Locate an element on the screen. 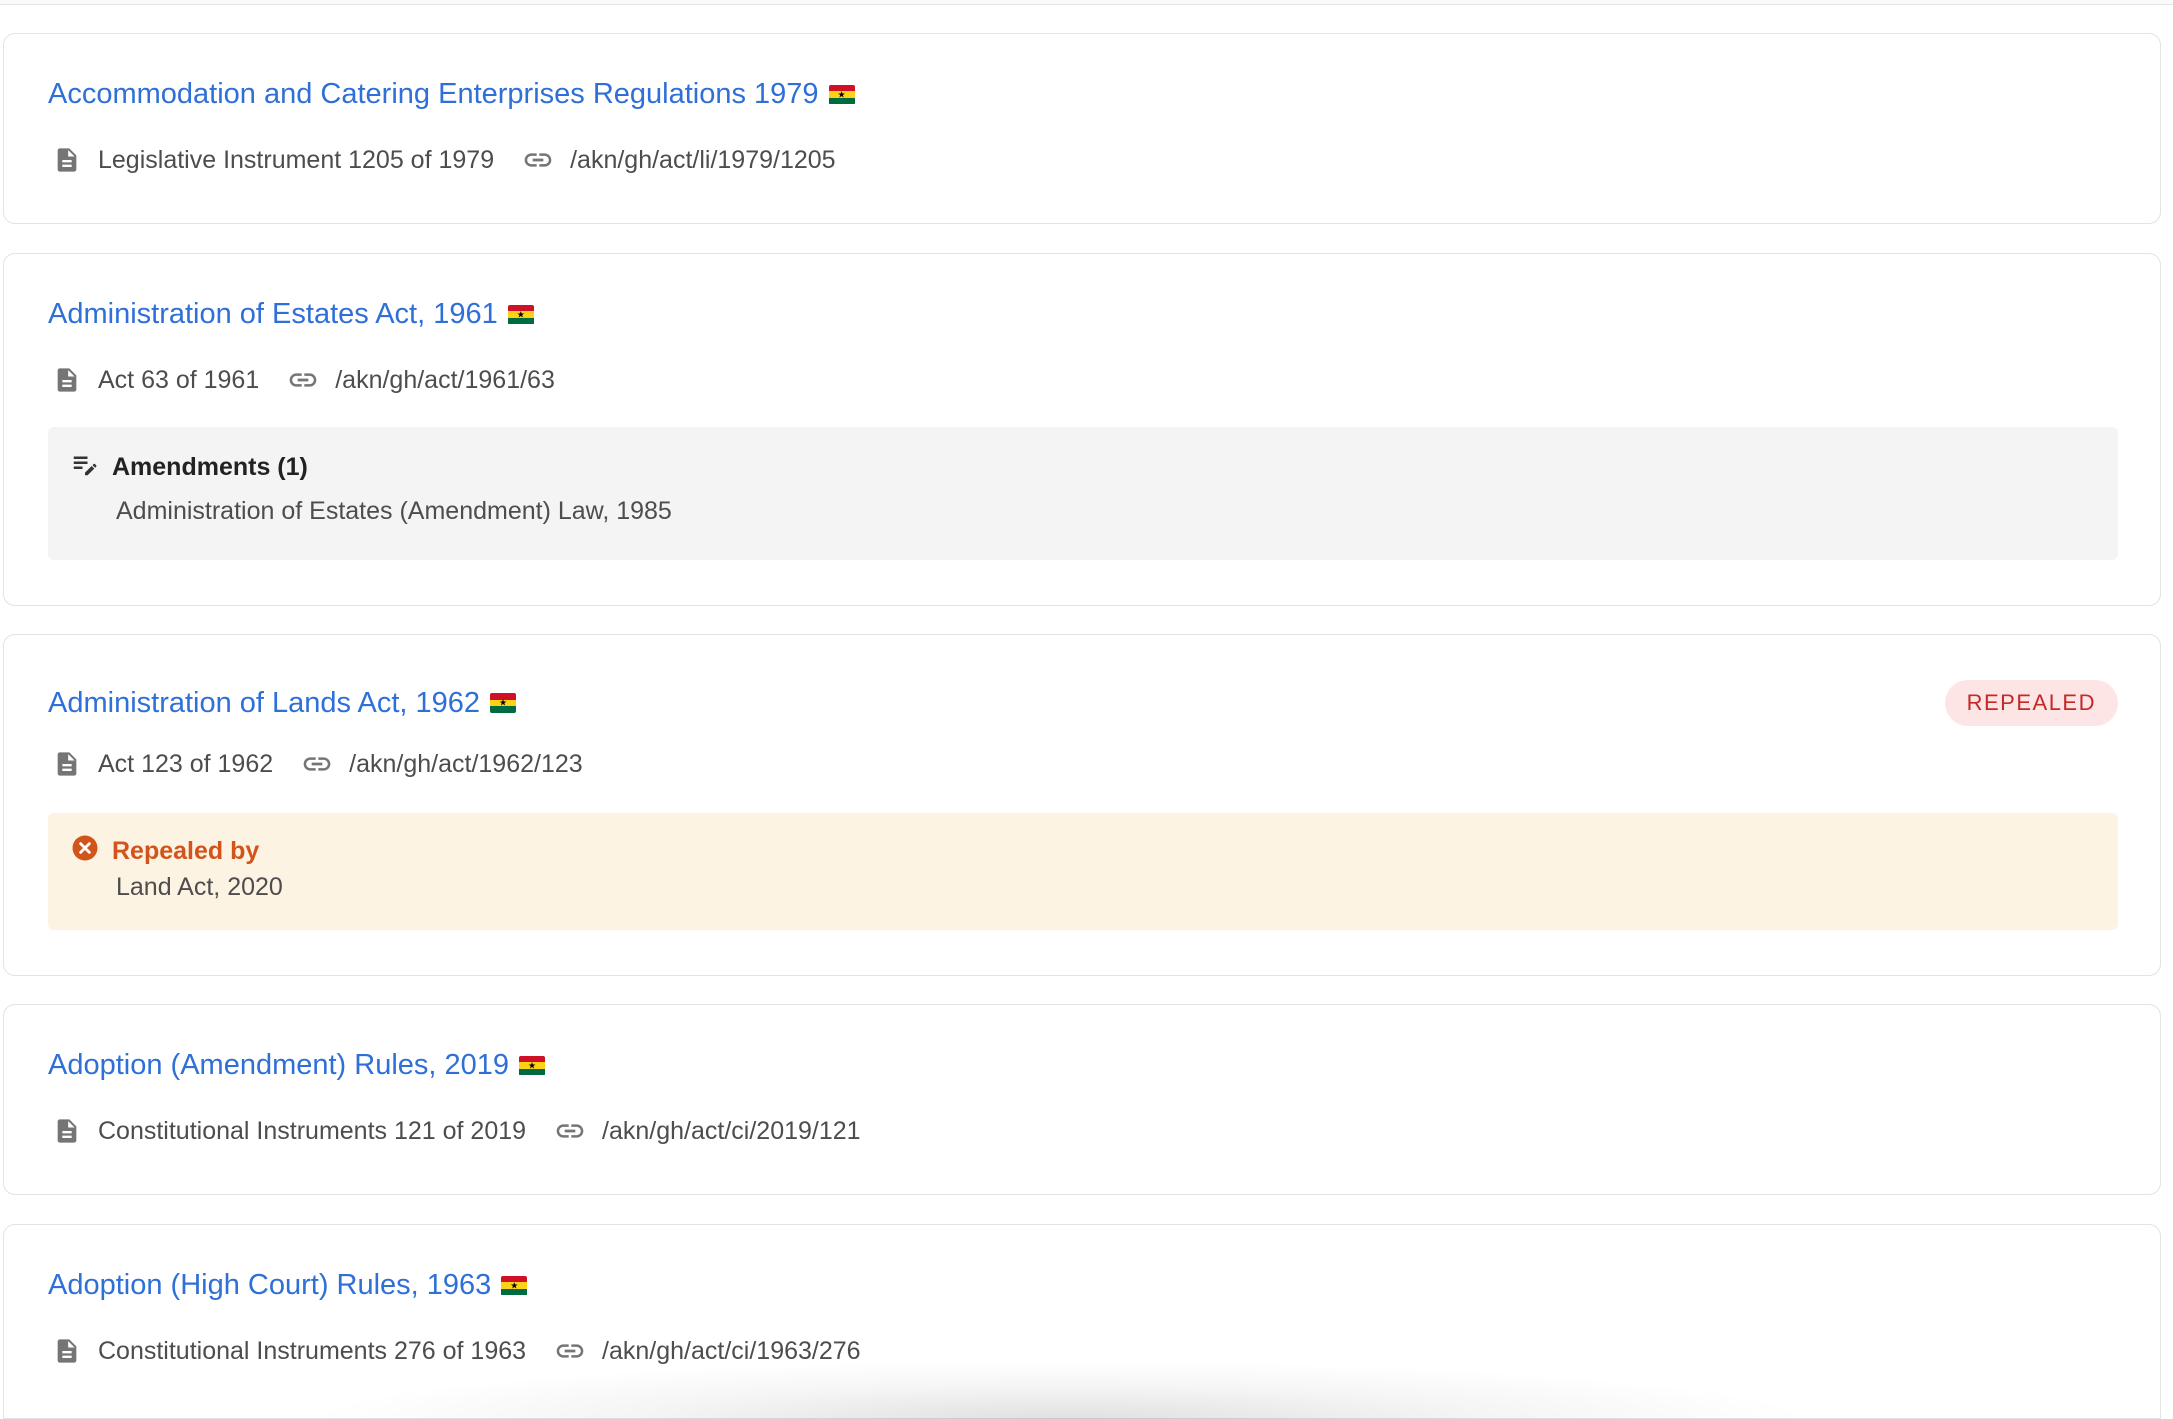  repealed-heading: Repealed by is located at coordinates (186, 851).